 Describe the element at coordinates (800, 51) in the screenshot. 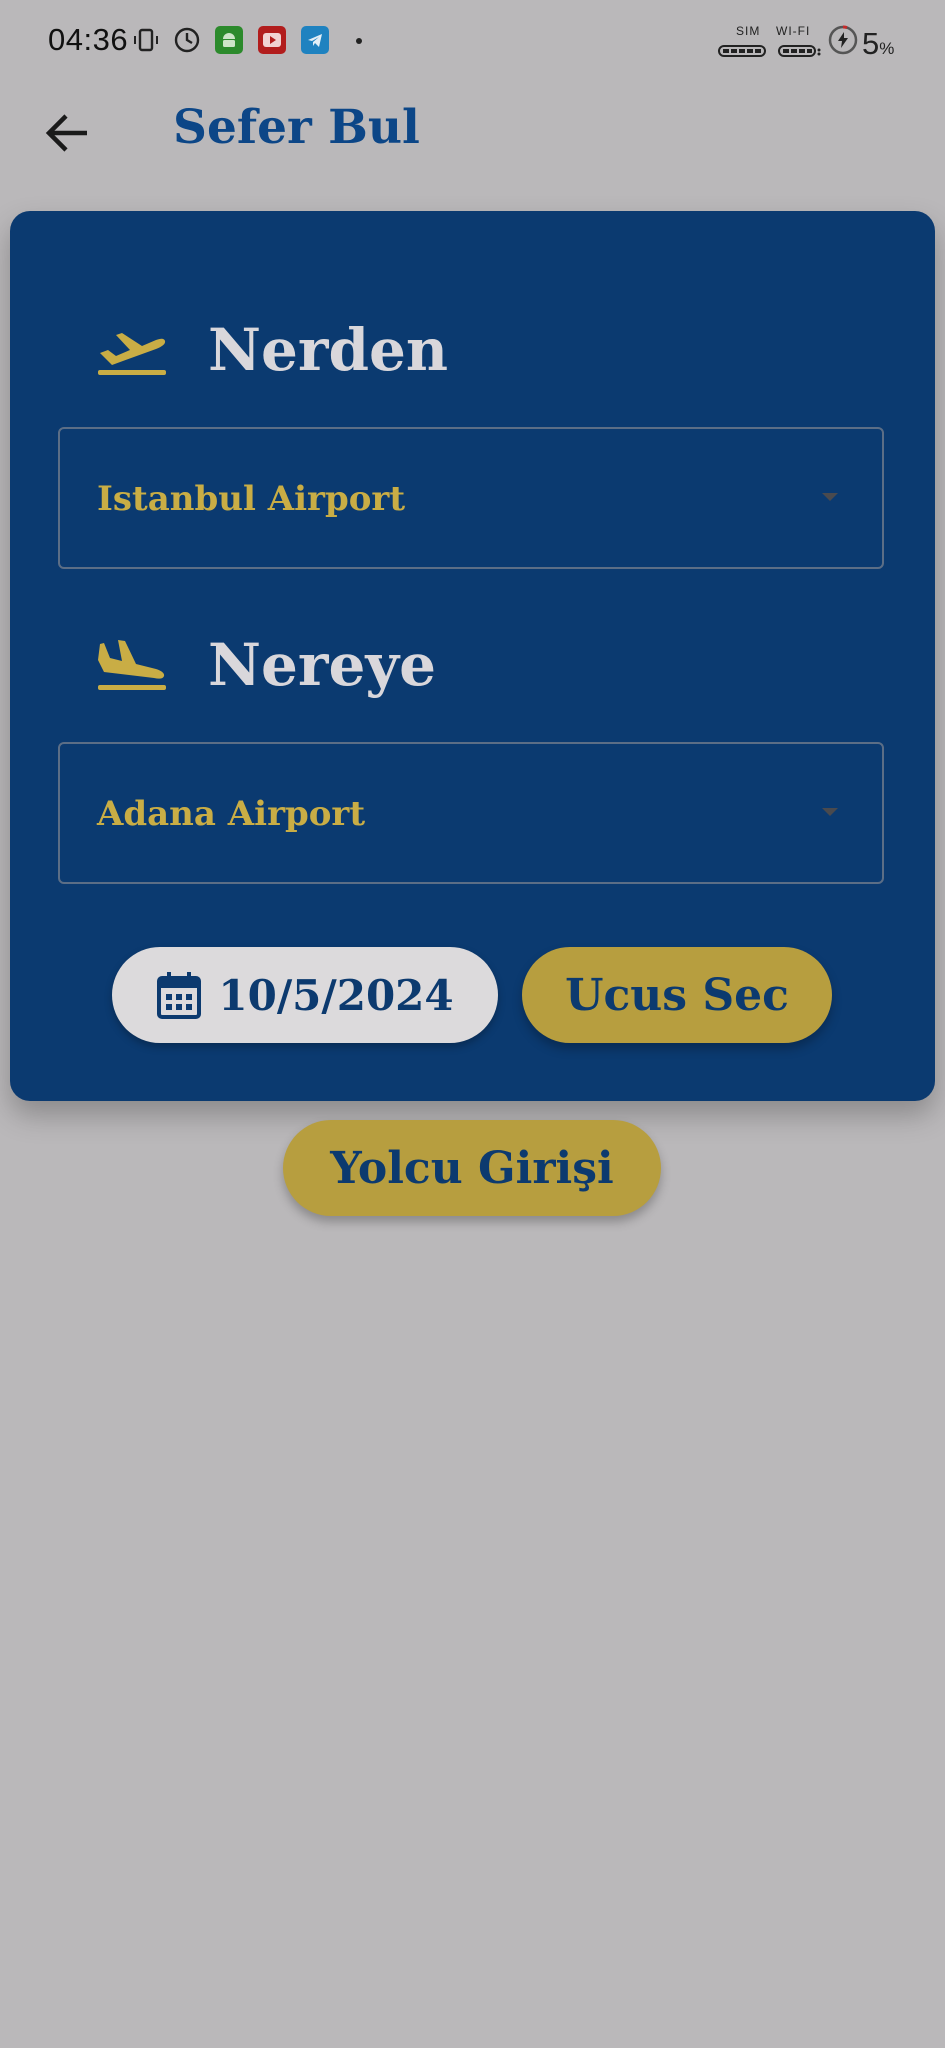

I see `wifi-signal-icon` at that location.